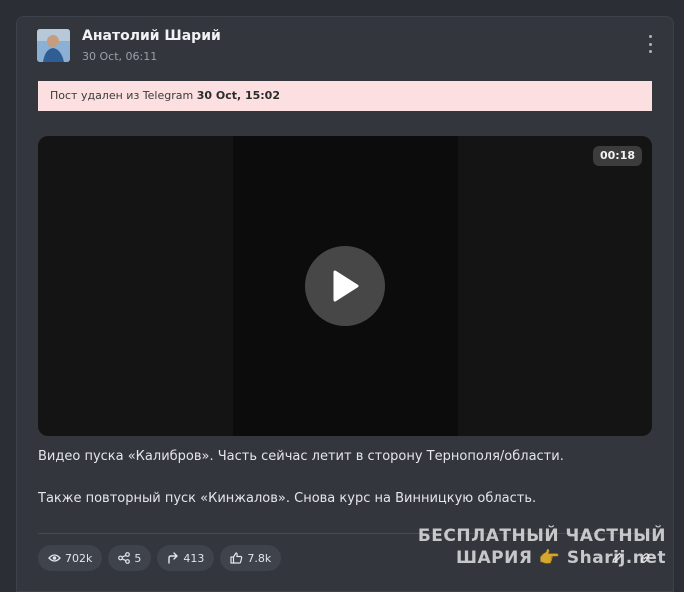  I want to click on share-icon, so click(124, 558).